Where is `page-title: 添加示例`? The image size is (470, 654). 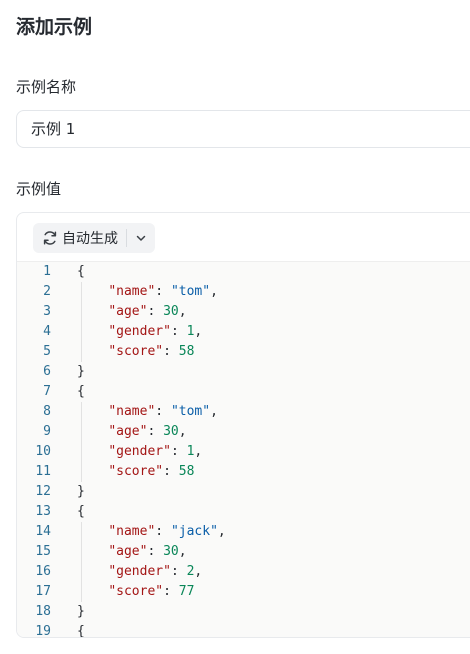
page-title: 添加示例 is located at coordinates (54, 27).